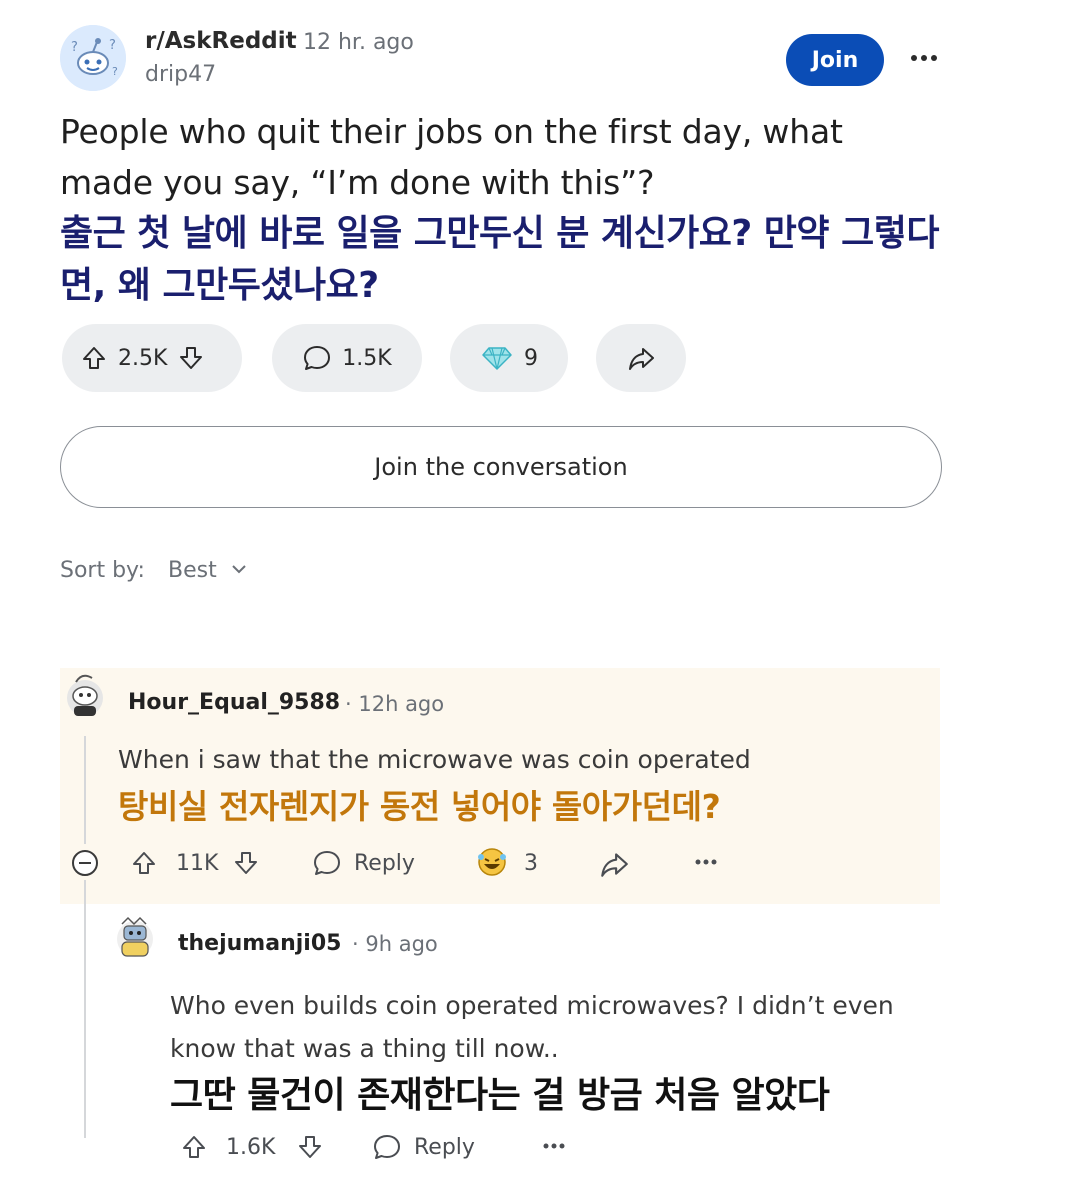 This screenshot has width=1077, height=1200. What do you see at coordinates (395, 704) in the screenshot?
I see `comment-time: · 12h ago` at bounding box center [395, 704].